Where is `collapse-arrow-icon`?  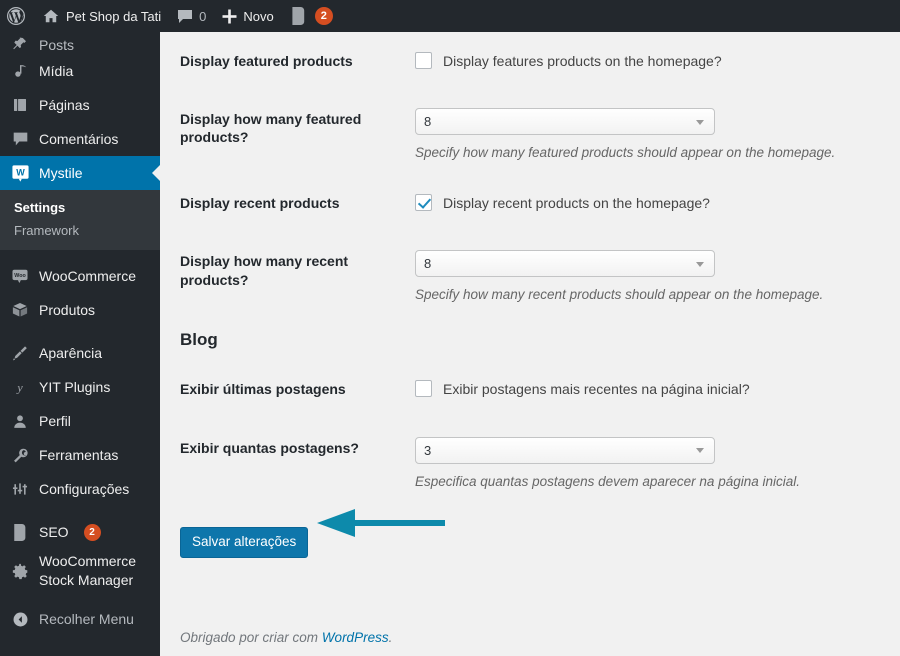
collapse-arrow-icon is located at coordinates (20, 619).